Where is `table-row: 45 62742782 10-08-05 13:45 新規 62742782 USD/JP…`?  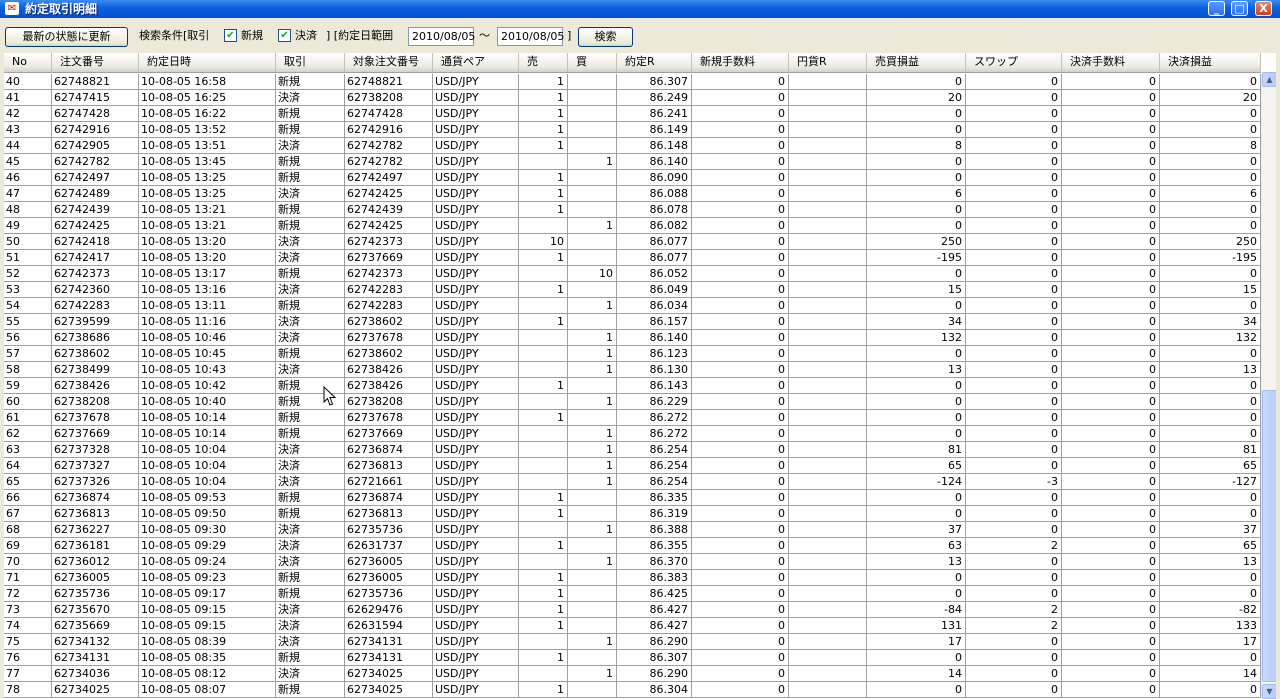 table-row: 45 62742782 10-08-05 13:45 新規 62742782 USD/JP… is located at coordinates (632, 162).